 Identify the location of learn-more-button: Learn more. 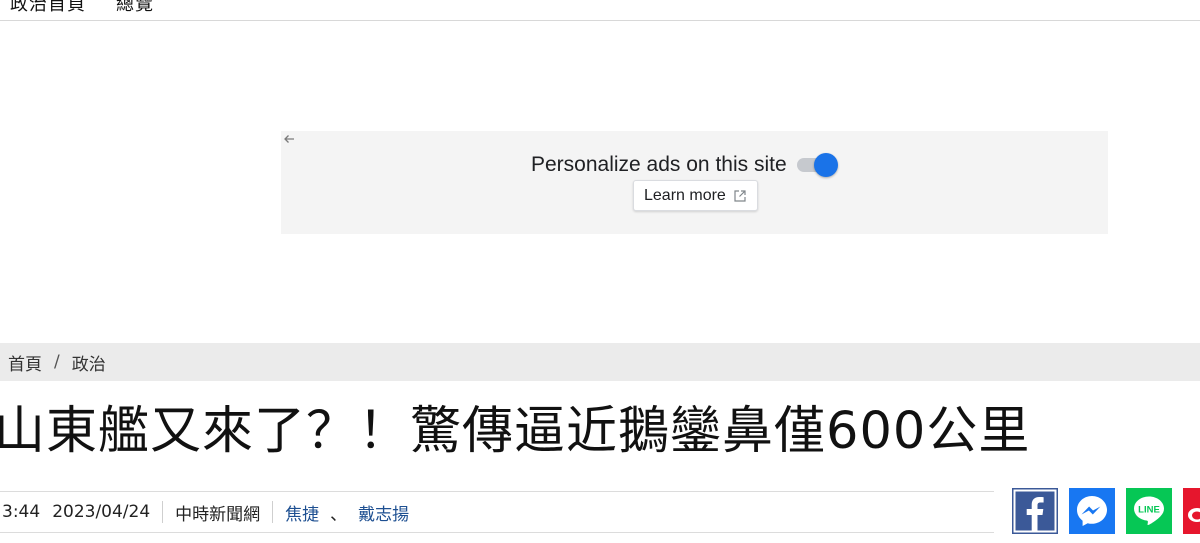
(695, 195).